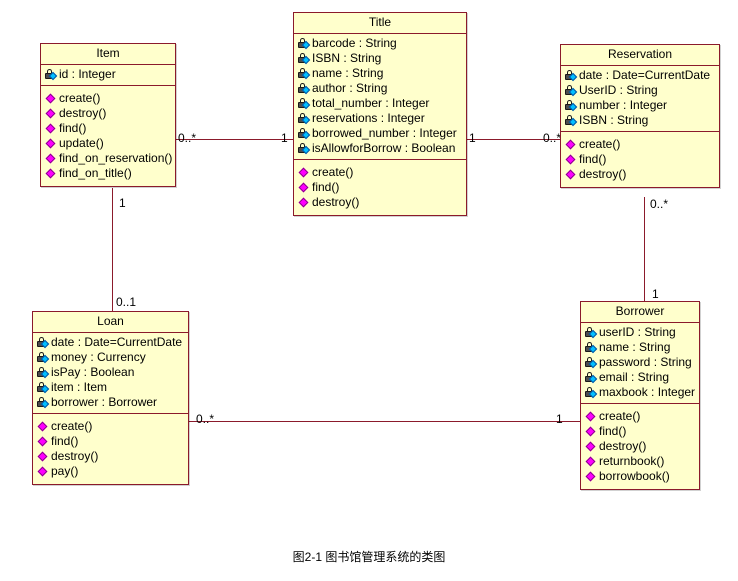 Image resolution: width=738 pixels, height=581 pixels. I want to click on operation-row: borrowbook(), so click(641, 476).